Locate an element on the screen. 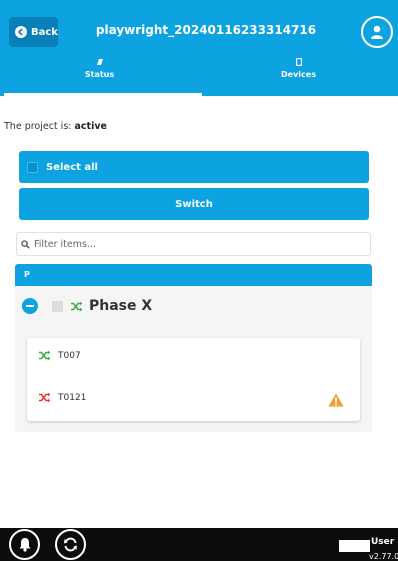  select-all-button: Select all is located at coordinates (194, 167).